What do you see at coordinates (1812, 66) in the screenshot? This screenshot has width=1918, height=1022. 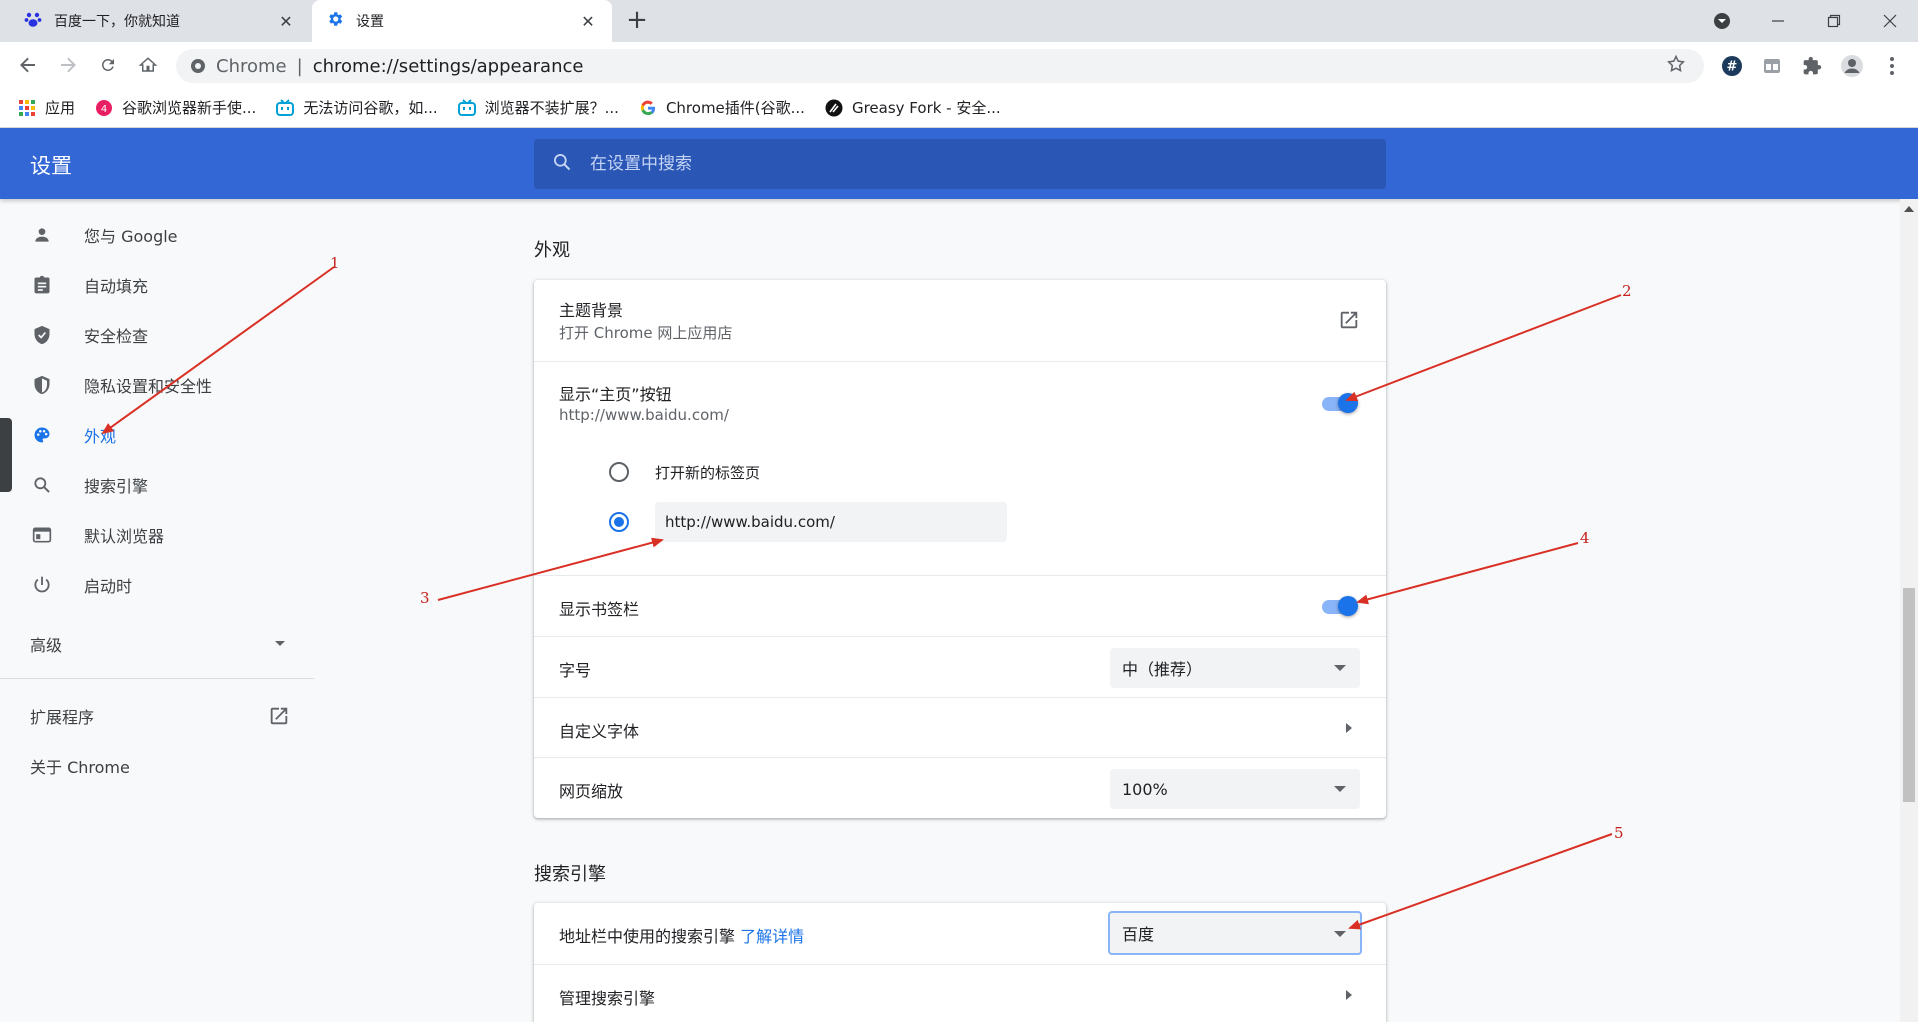 I see `puzzle-extensions-icon` at bounding box center [1812, 66].